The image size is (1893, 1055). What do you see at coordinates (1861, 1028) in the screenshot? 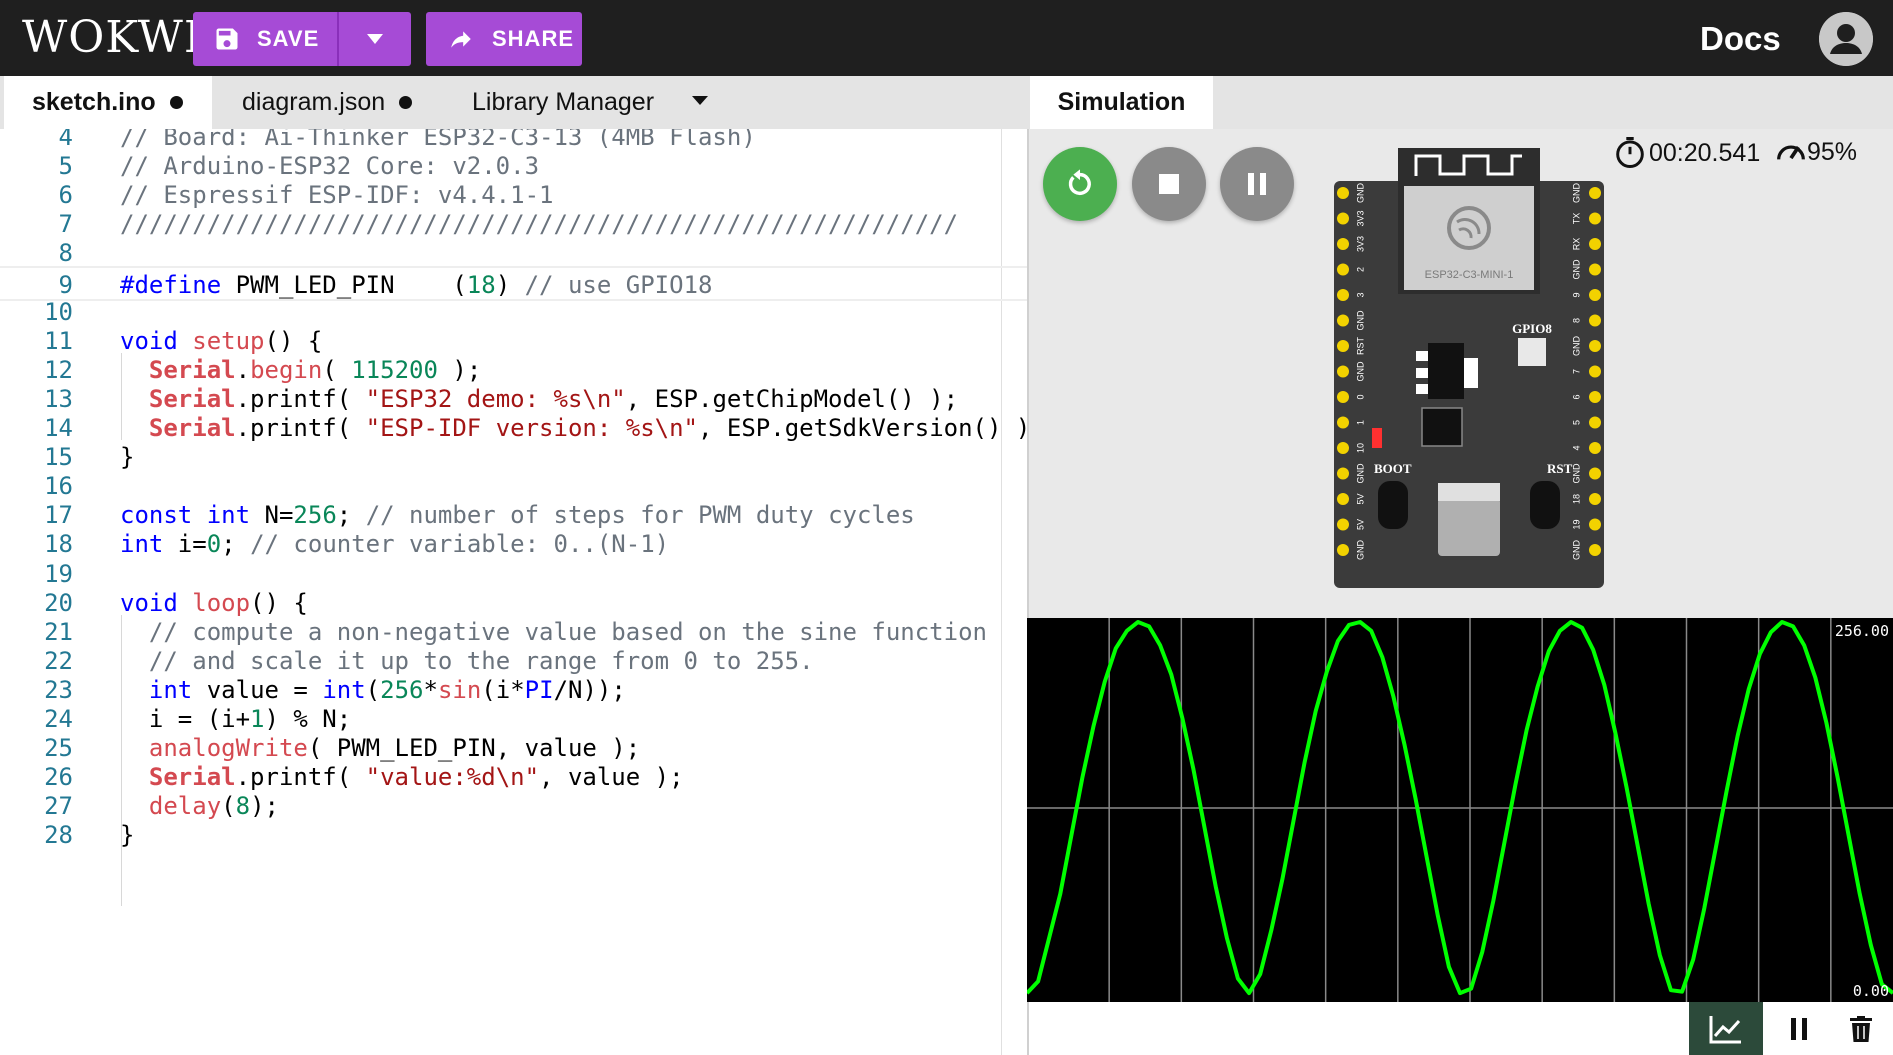
I see `clear-plotter-button` at bounding box center [1861, 1028].